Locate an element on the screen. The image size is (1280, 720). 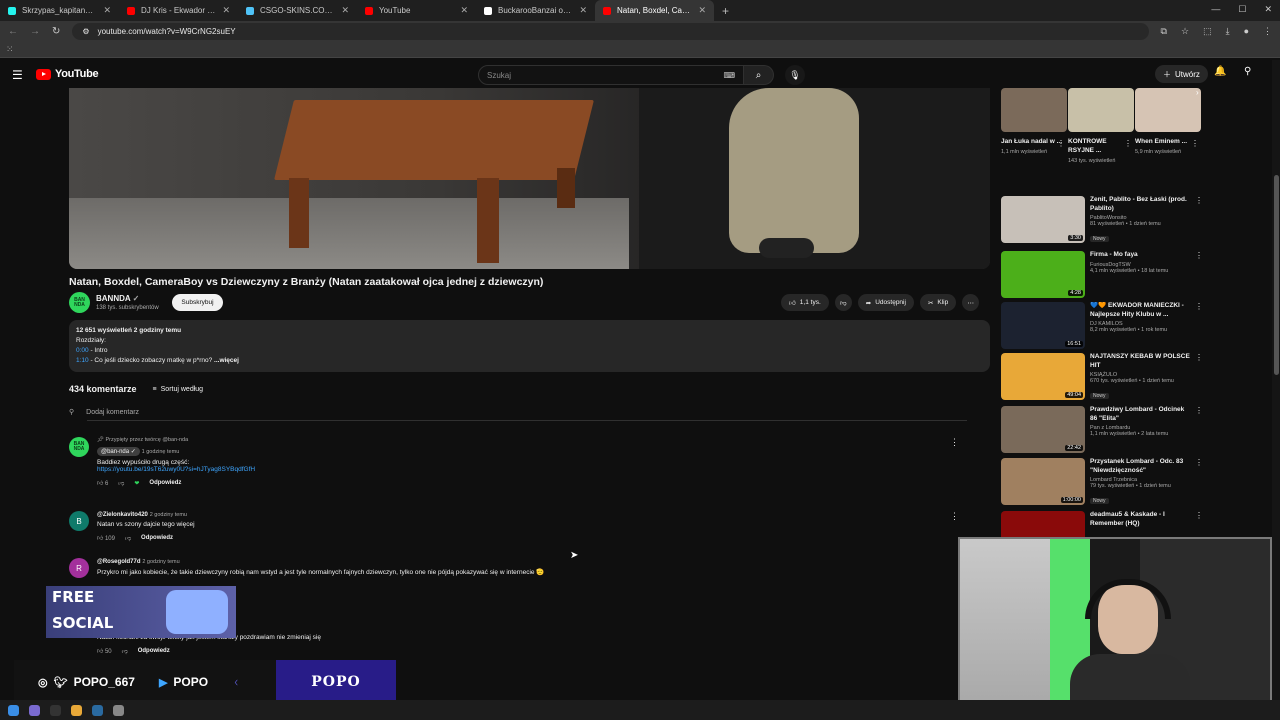
url-bar: ⚙ youtube.com/watch?v=W9CrNG2suEY is located at coordinates (610, 31).